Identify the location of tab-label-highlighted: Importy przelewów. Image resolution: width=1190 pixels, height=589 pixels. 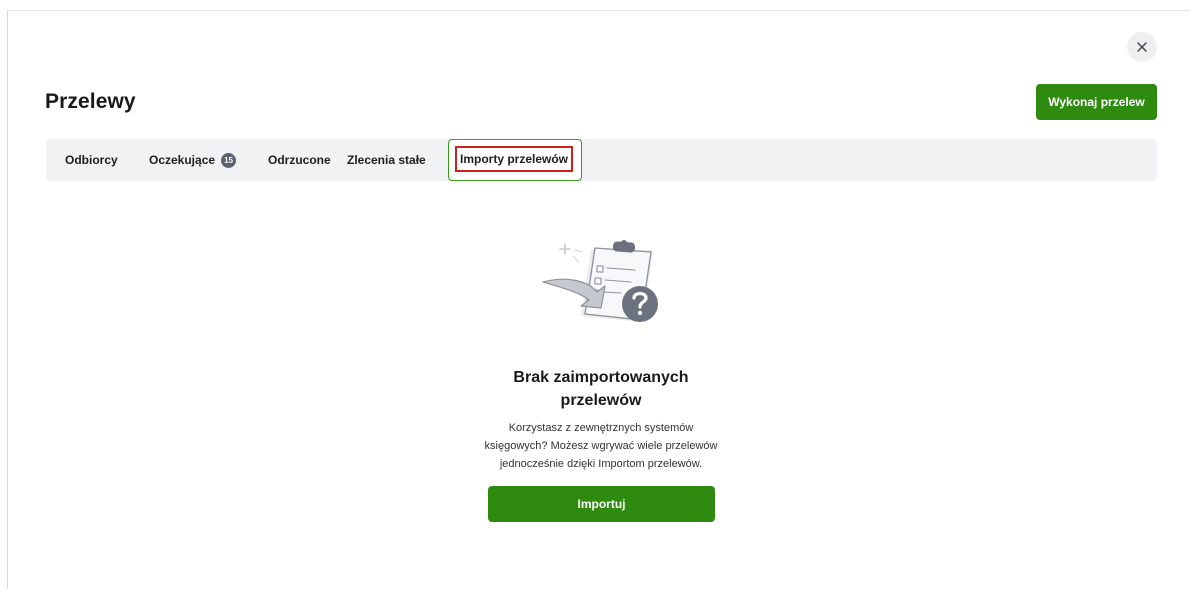
(514, 159).